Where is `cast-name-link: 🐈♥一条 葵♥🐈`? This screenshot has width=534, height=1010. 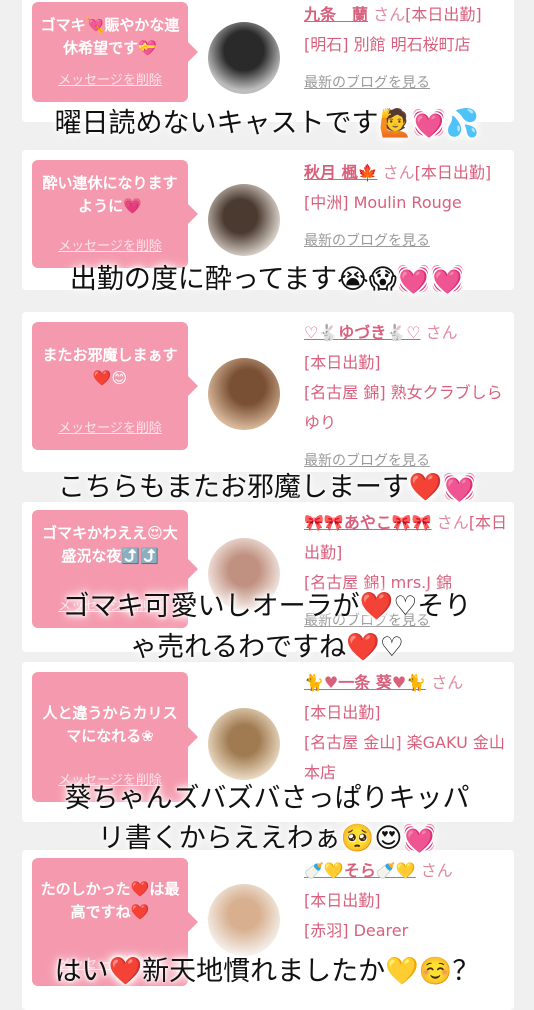
cast-name-link: 🐈♥一条 葵♥🐈 is located at coordinates (365, 682).